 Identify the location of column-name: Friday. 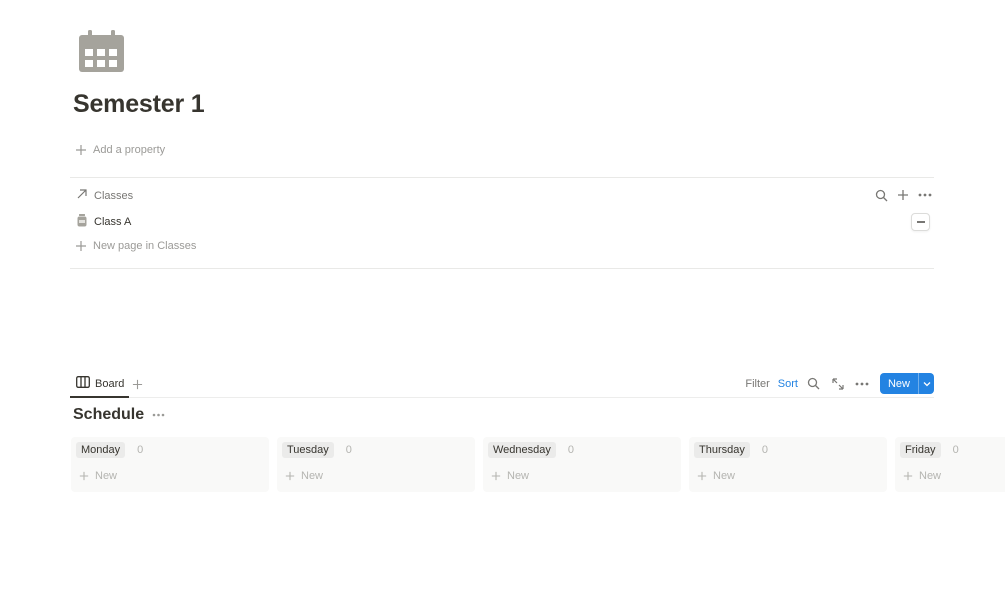
(920, 450).